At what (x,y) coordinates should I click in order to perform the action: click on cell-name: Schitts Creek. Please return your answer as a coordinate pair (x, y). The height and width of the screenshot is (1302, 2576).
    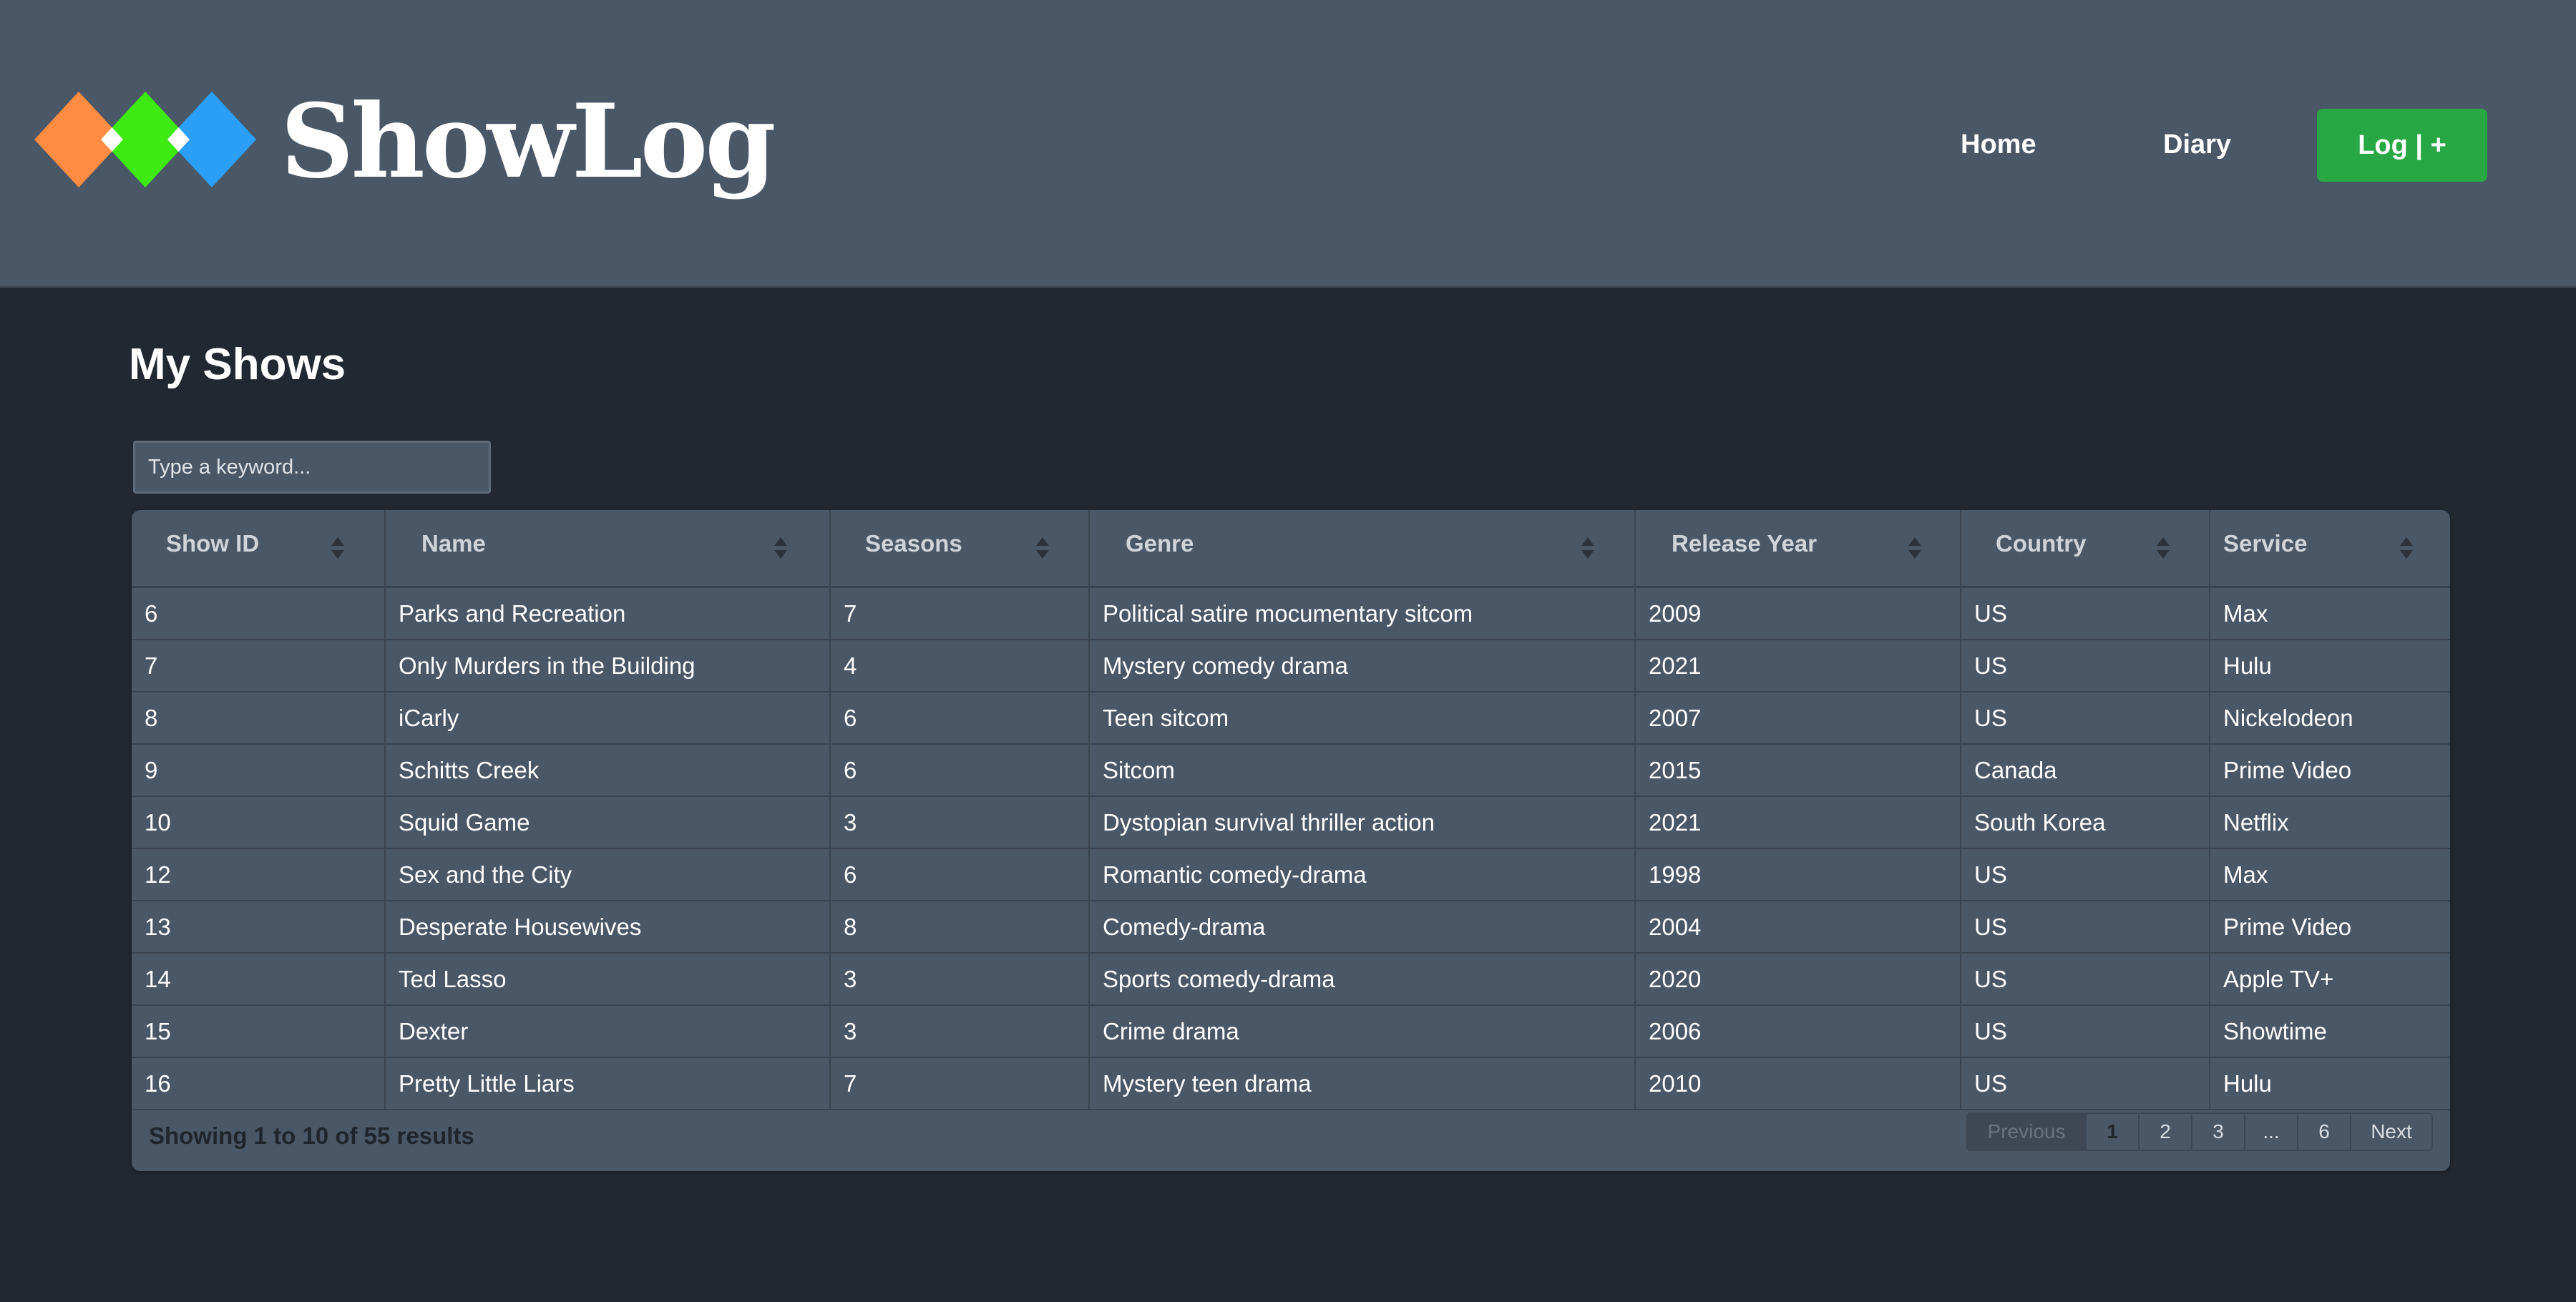
    Looking at the image, I should click on (608, 770).